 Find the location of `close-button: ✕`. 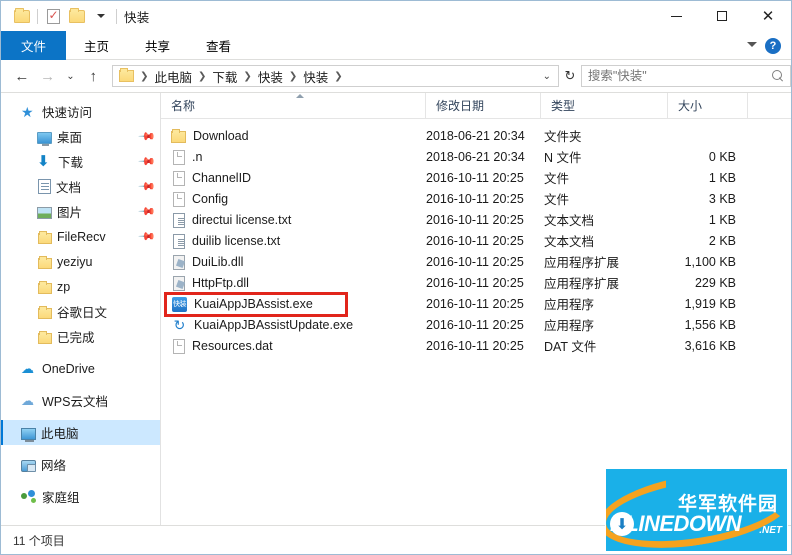

close-button: ✕ is located at coordinates (768, 16).